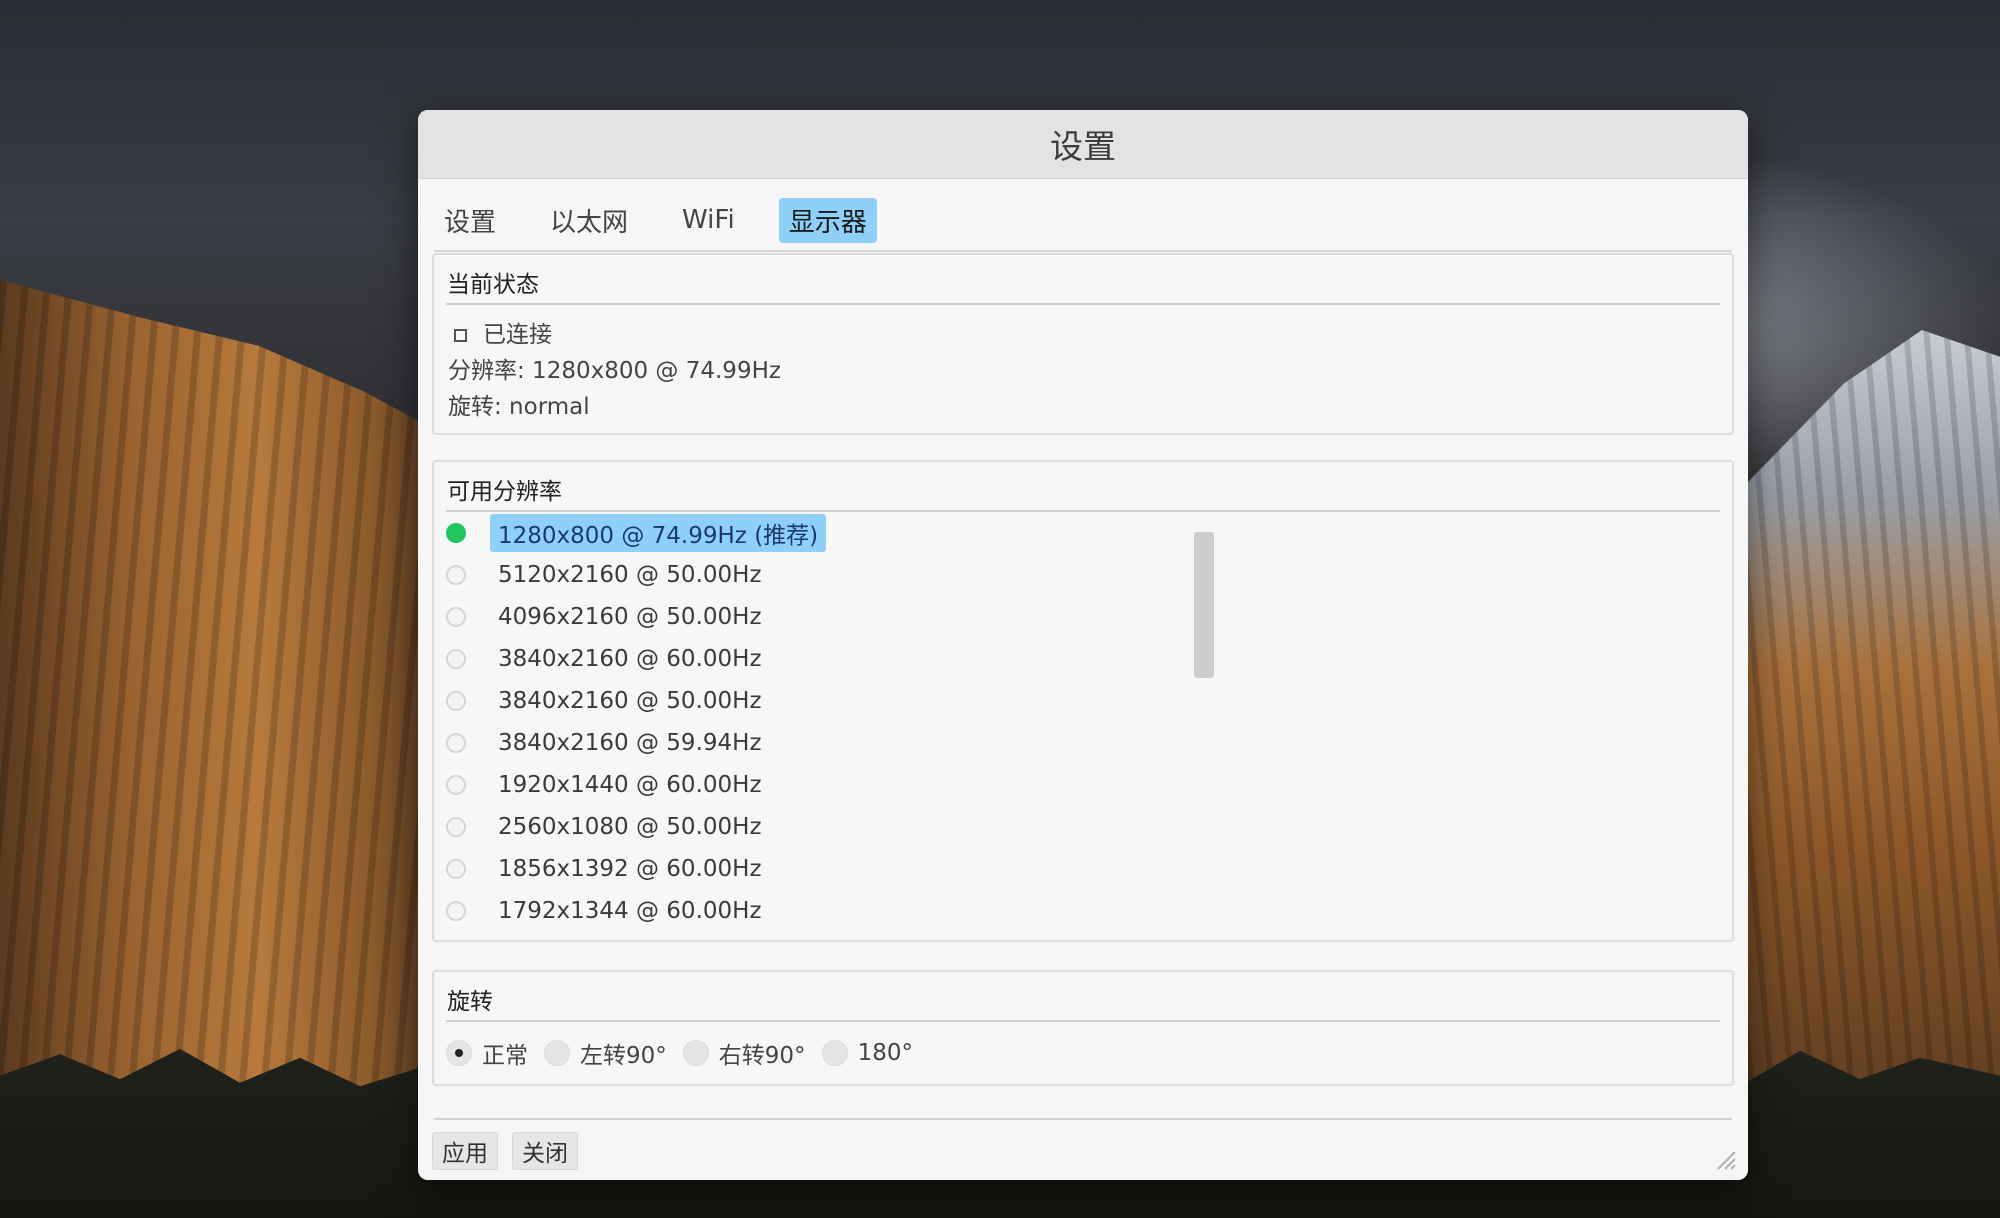 The width and height of the screenshot is (2000, 1218). What do you see at coordinates (456, 533) in the screenshot?
I see `selected-dot-icon` at bounding box center [456, 533].